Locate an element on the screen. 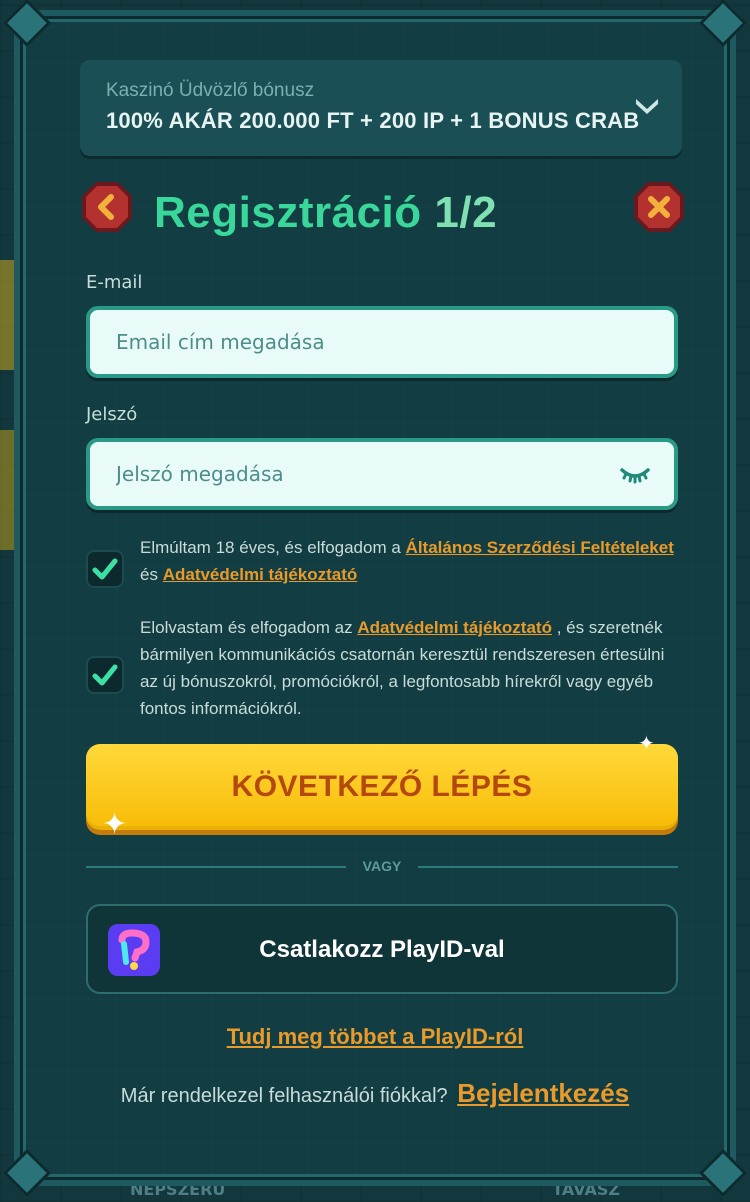 Image resolution: width=750 pixels, height=1202 pixels. login-link: Bejelentkezés is located at coordinates (543, 1093).